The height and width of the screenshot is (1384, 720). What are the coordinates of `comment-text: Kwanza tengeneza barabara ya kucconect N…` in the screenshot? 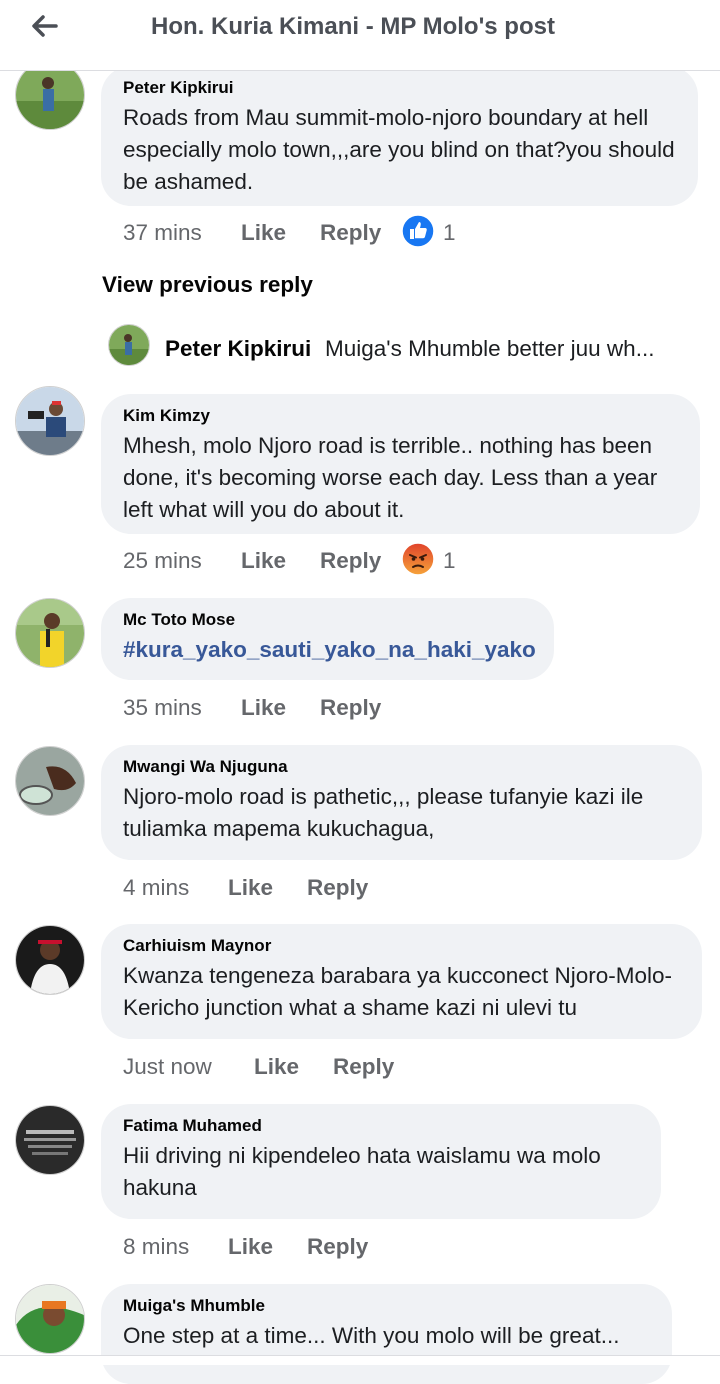 It's located at (398, 991).